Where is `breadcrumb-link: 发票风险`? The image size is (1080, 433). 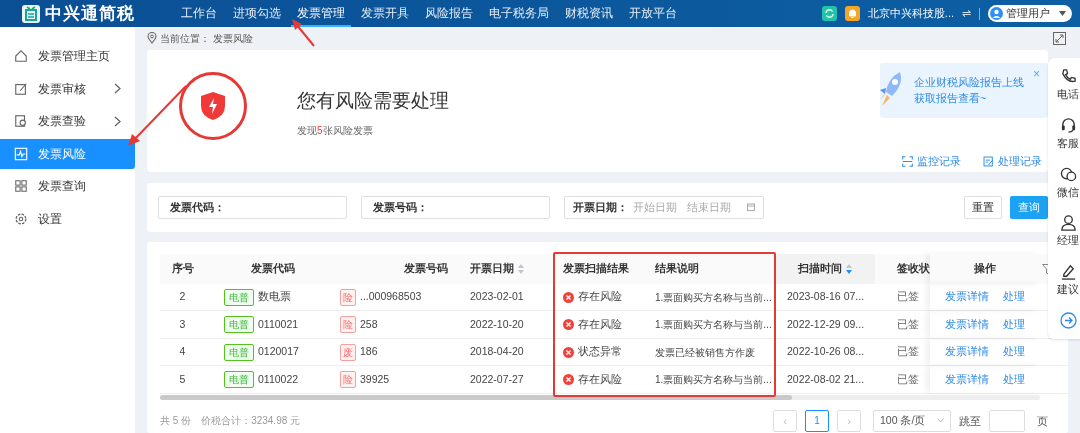
breadcrumb-link: 发票风险 is located at coordinates (233, 38).